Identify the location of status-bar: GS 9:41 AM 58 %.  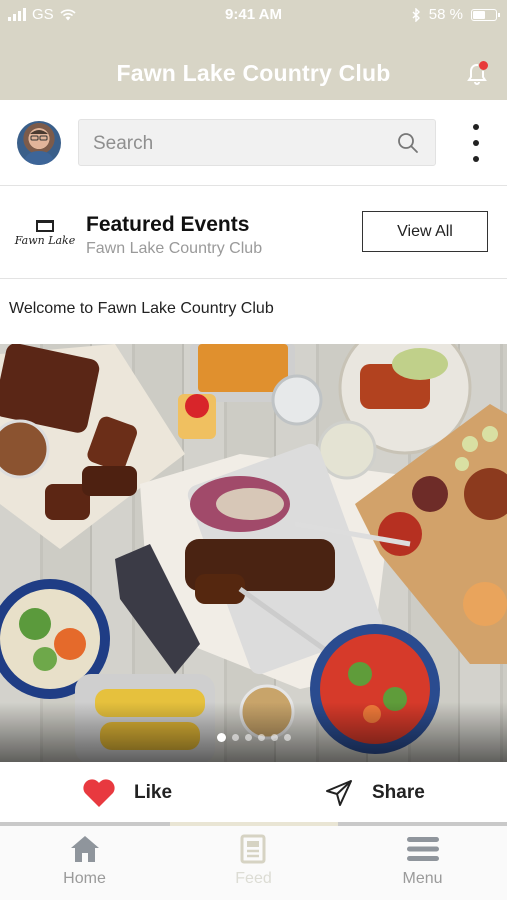
(253, 15).